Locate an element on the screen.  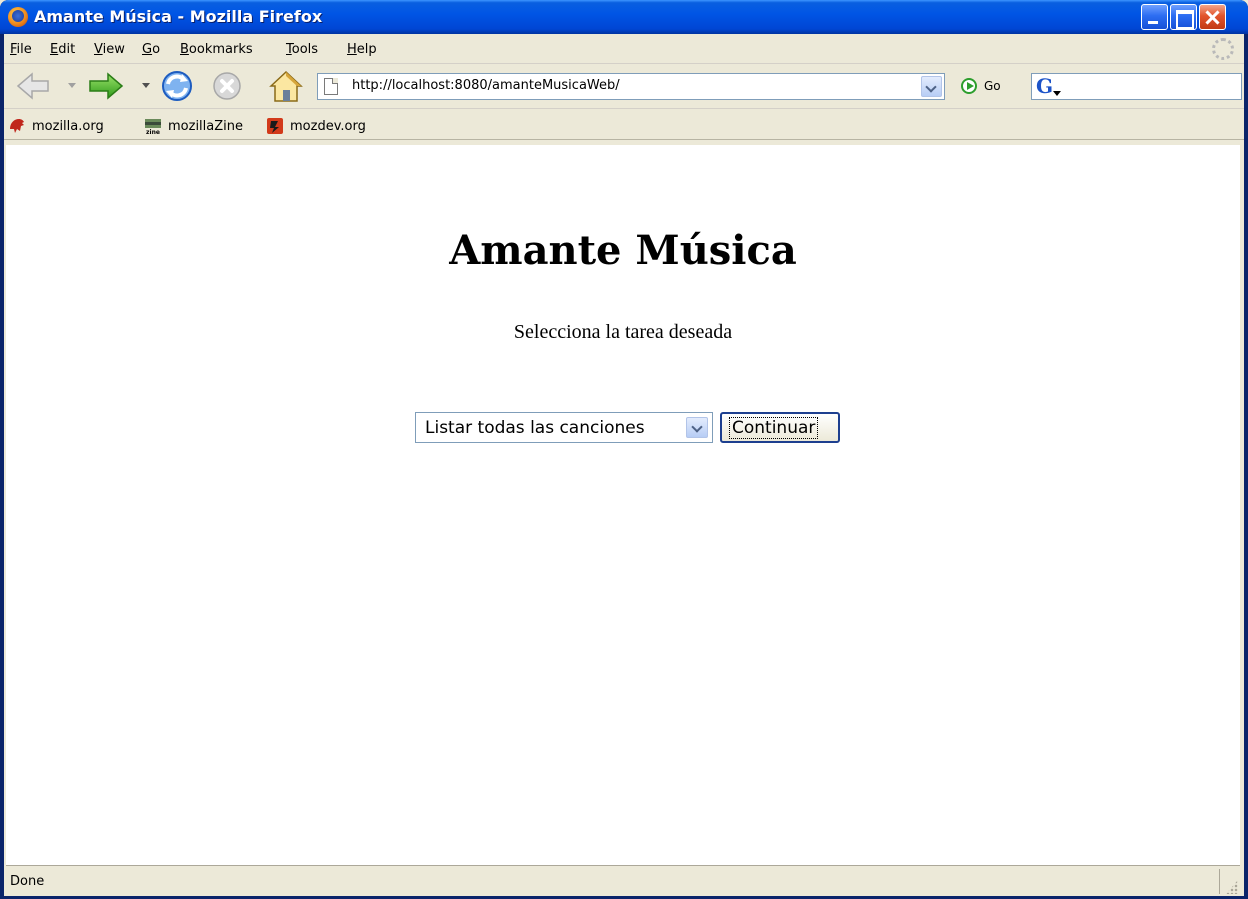
back-dropdown-icon is located at coordinates (72, 86).